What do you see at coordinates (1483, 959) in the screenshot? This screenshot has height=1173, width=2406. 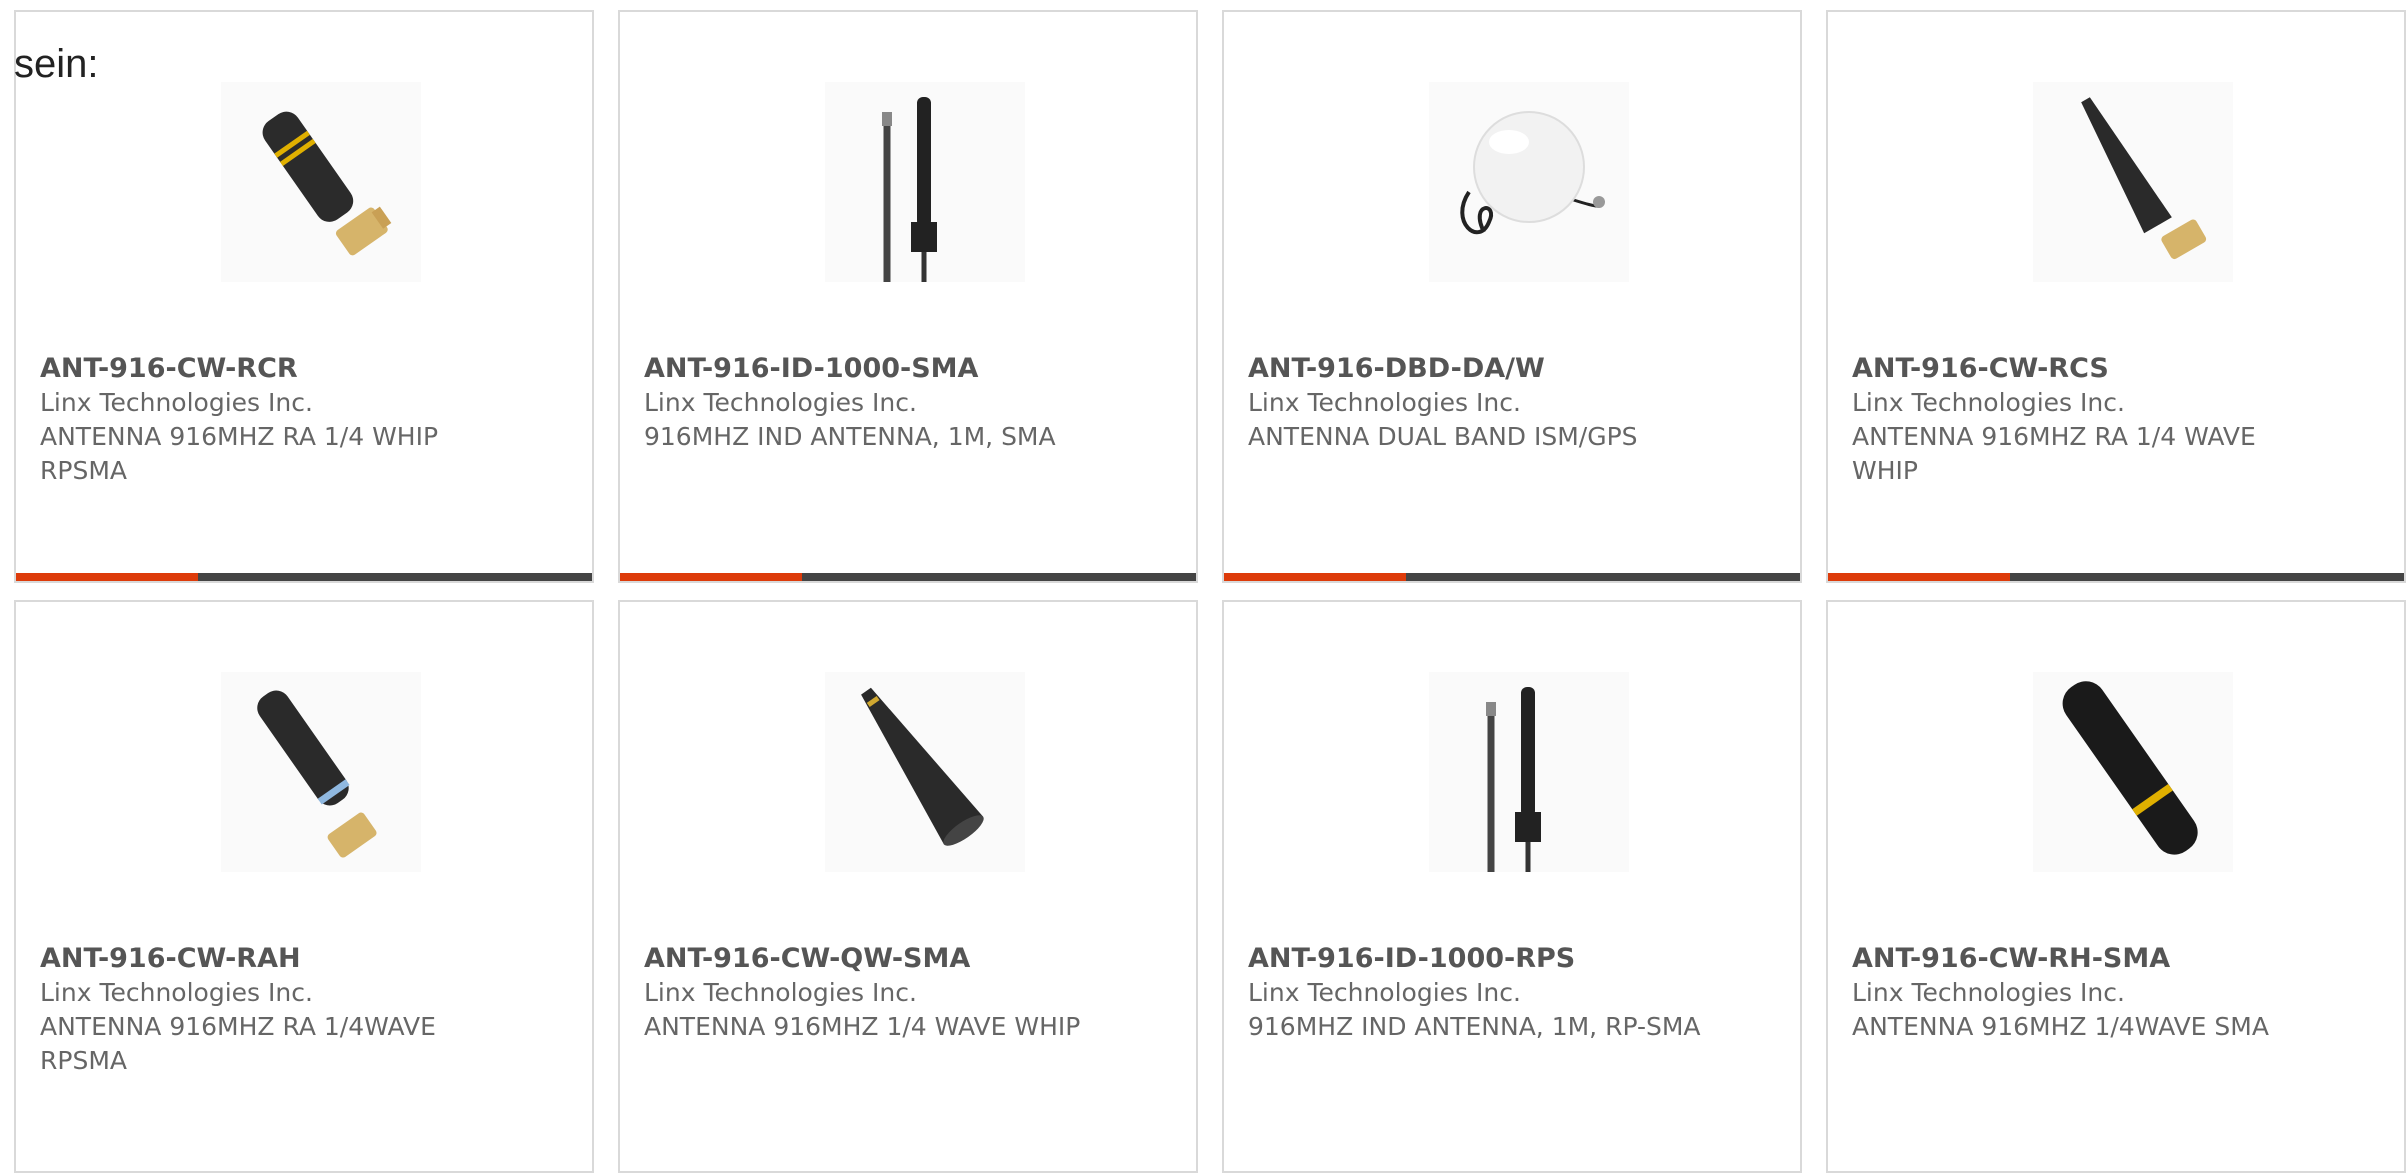 I see `part-number-link: ANT-916-ID-1000-RPS` at bounding box center [1483, 959].